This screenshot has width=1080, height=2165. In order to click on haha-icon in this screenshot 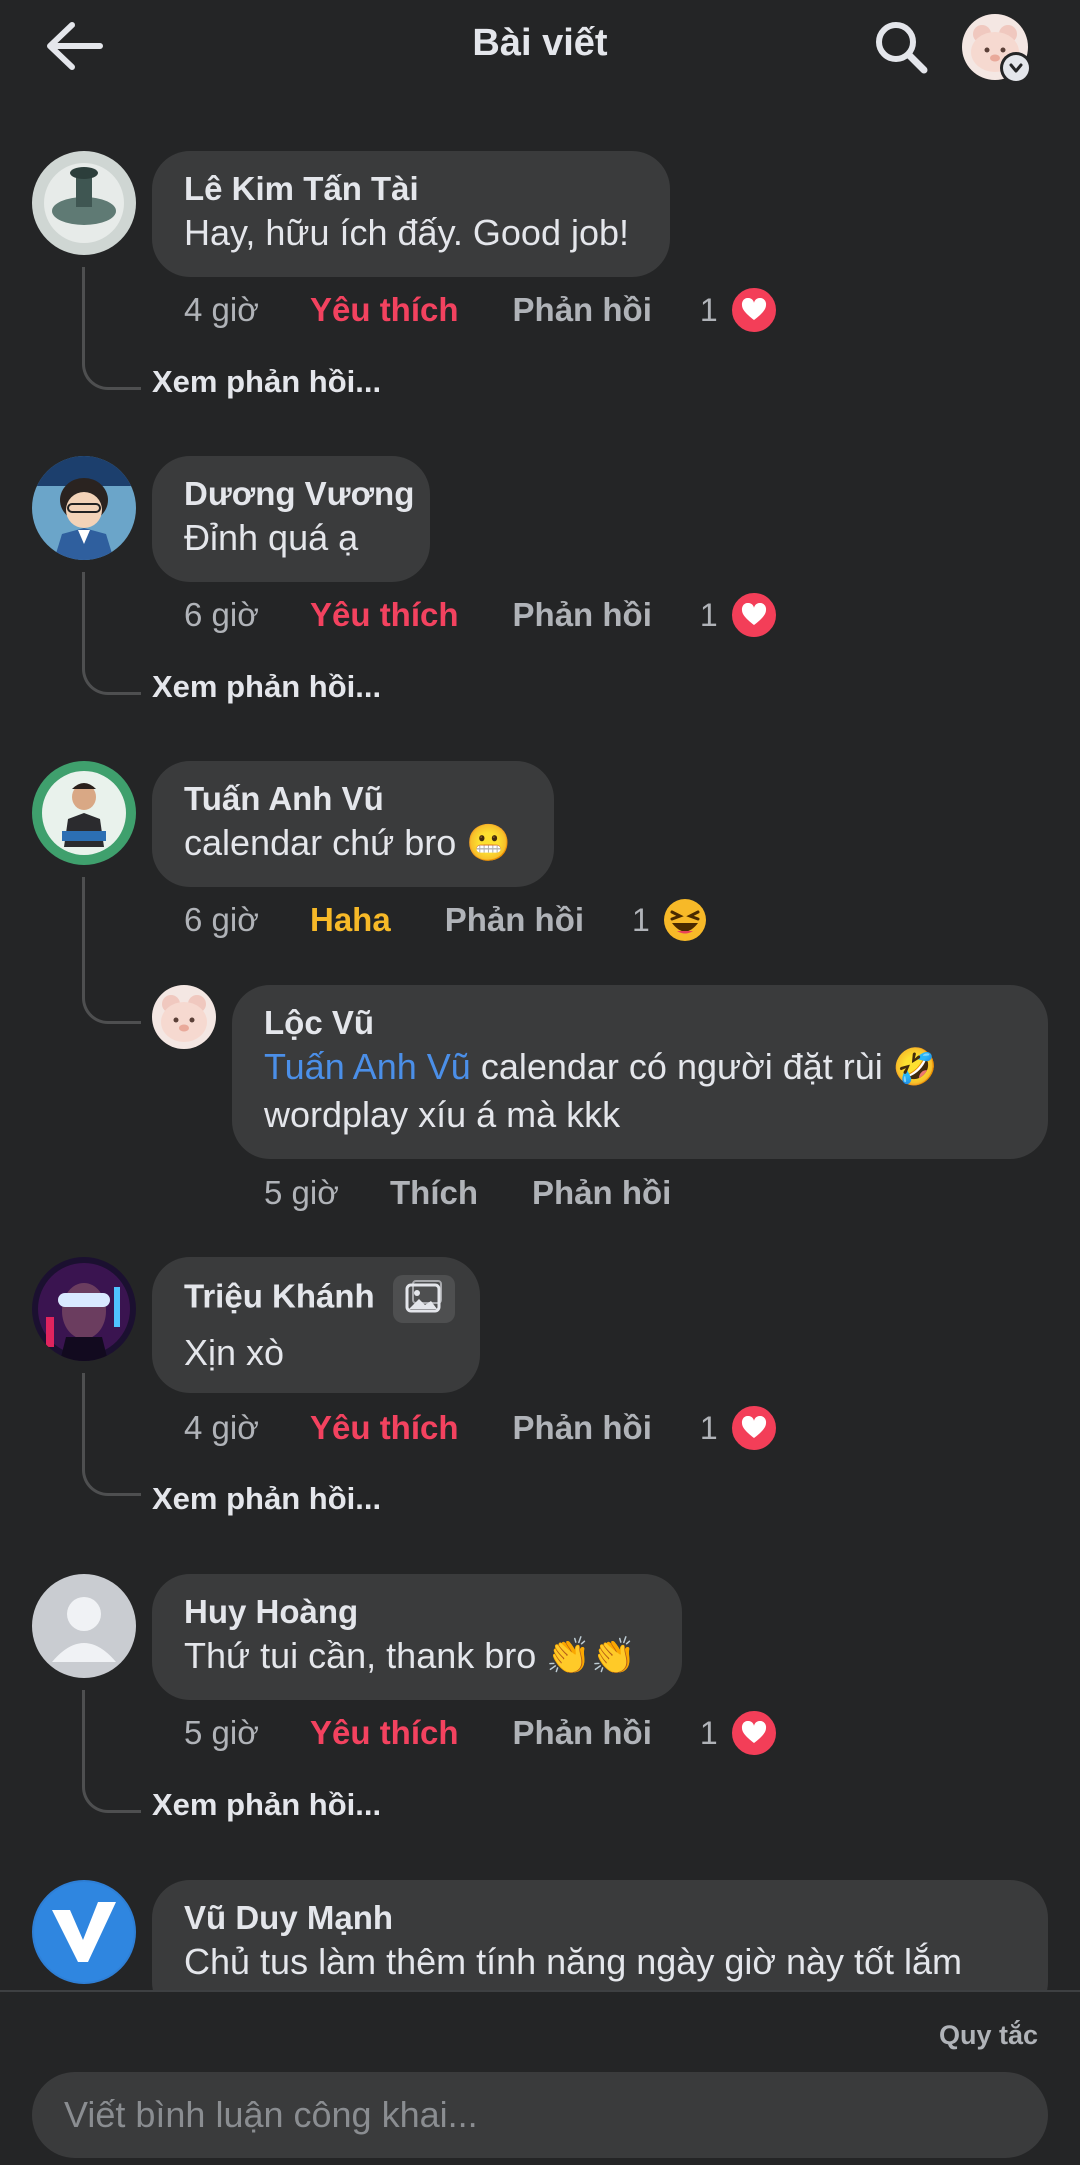, I will do `click(685, 920)`.